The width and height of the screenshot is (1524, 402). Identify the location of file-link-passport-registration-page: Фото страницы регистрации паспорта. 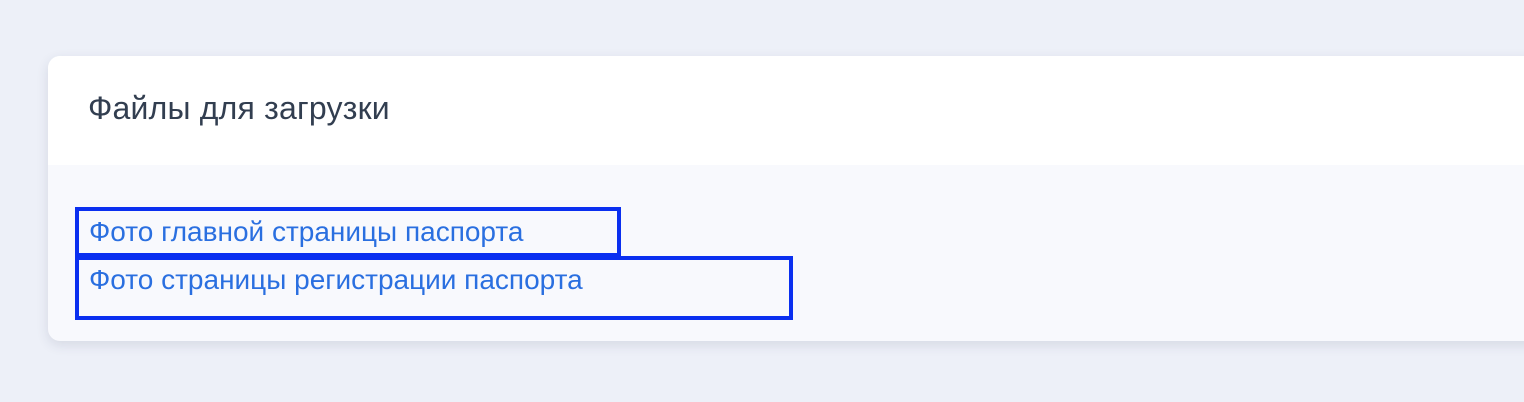
(434, 288).